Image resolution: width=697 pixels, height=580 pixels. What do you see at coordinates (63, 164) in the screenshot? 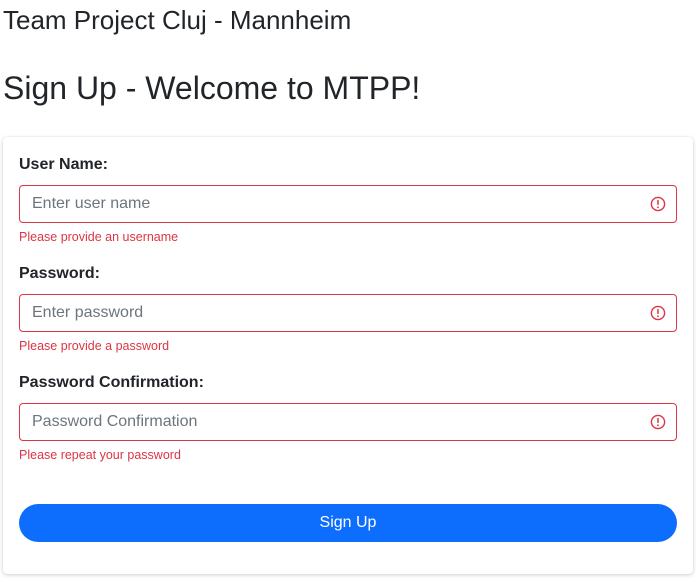
I see `username-label: User Name:` at bounding box center [63, 164].